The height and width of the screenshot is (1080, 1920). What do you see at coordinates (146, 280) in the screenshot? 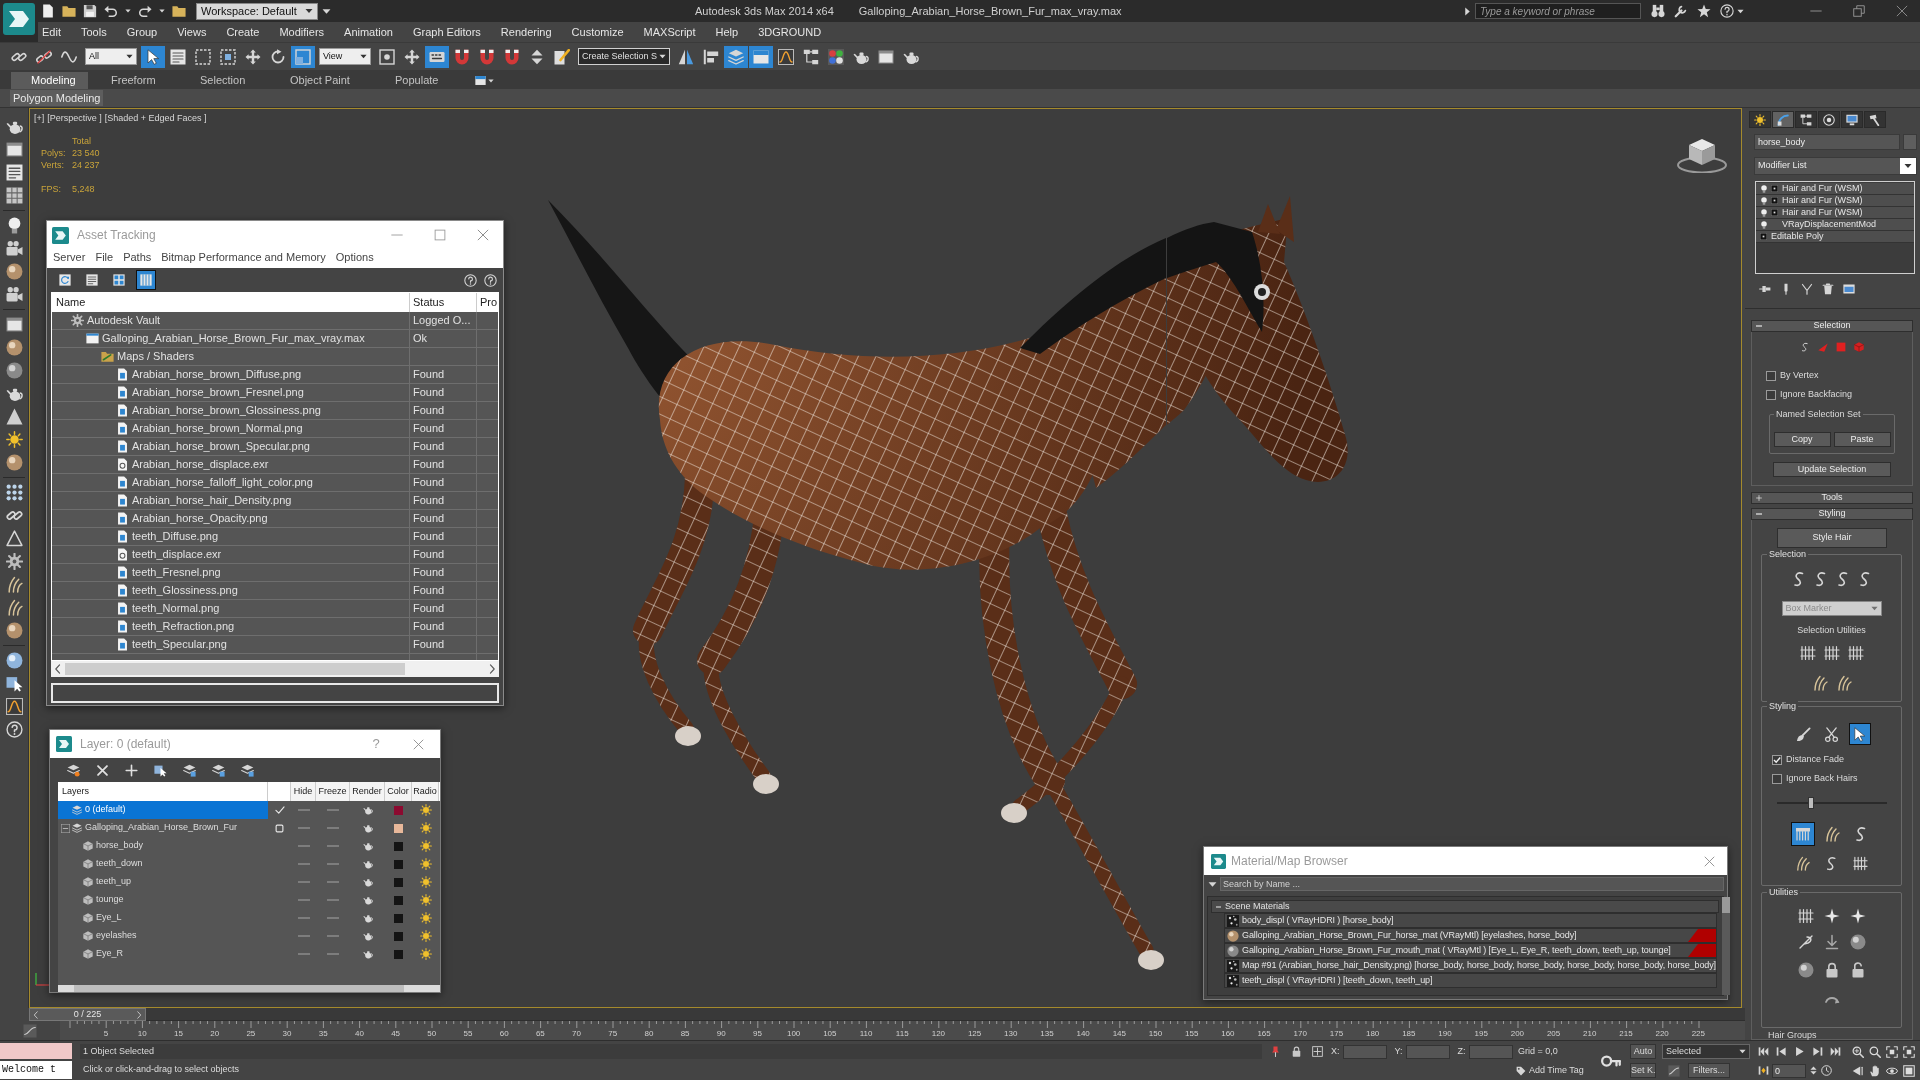
I see `toolbar-button` at bounding box center [146, 280].